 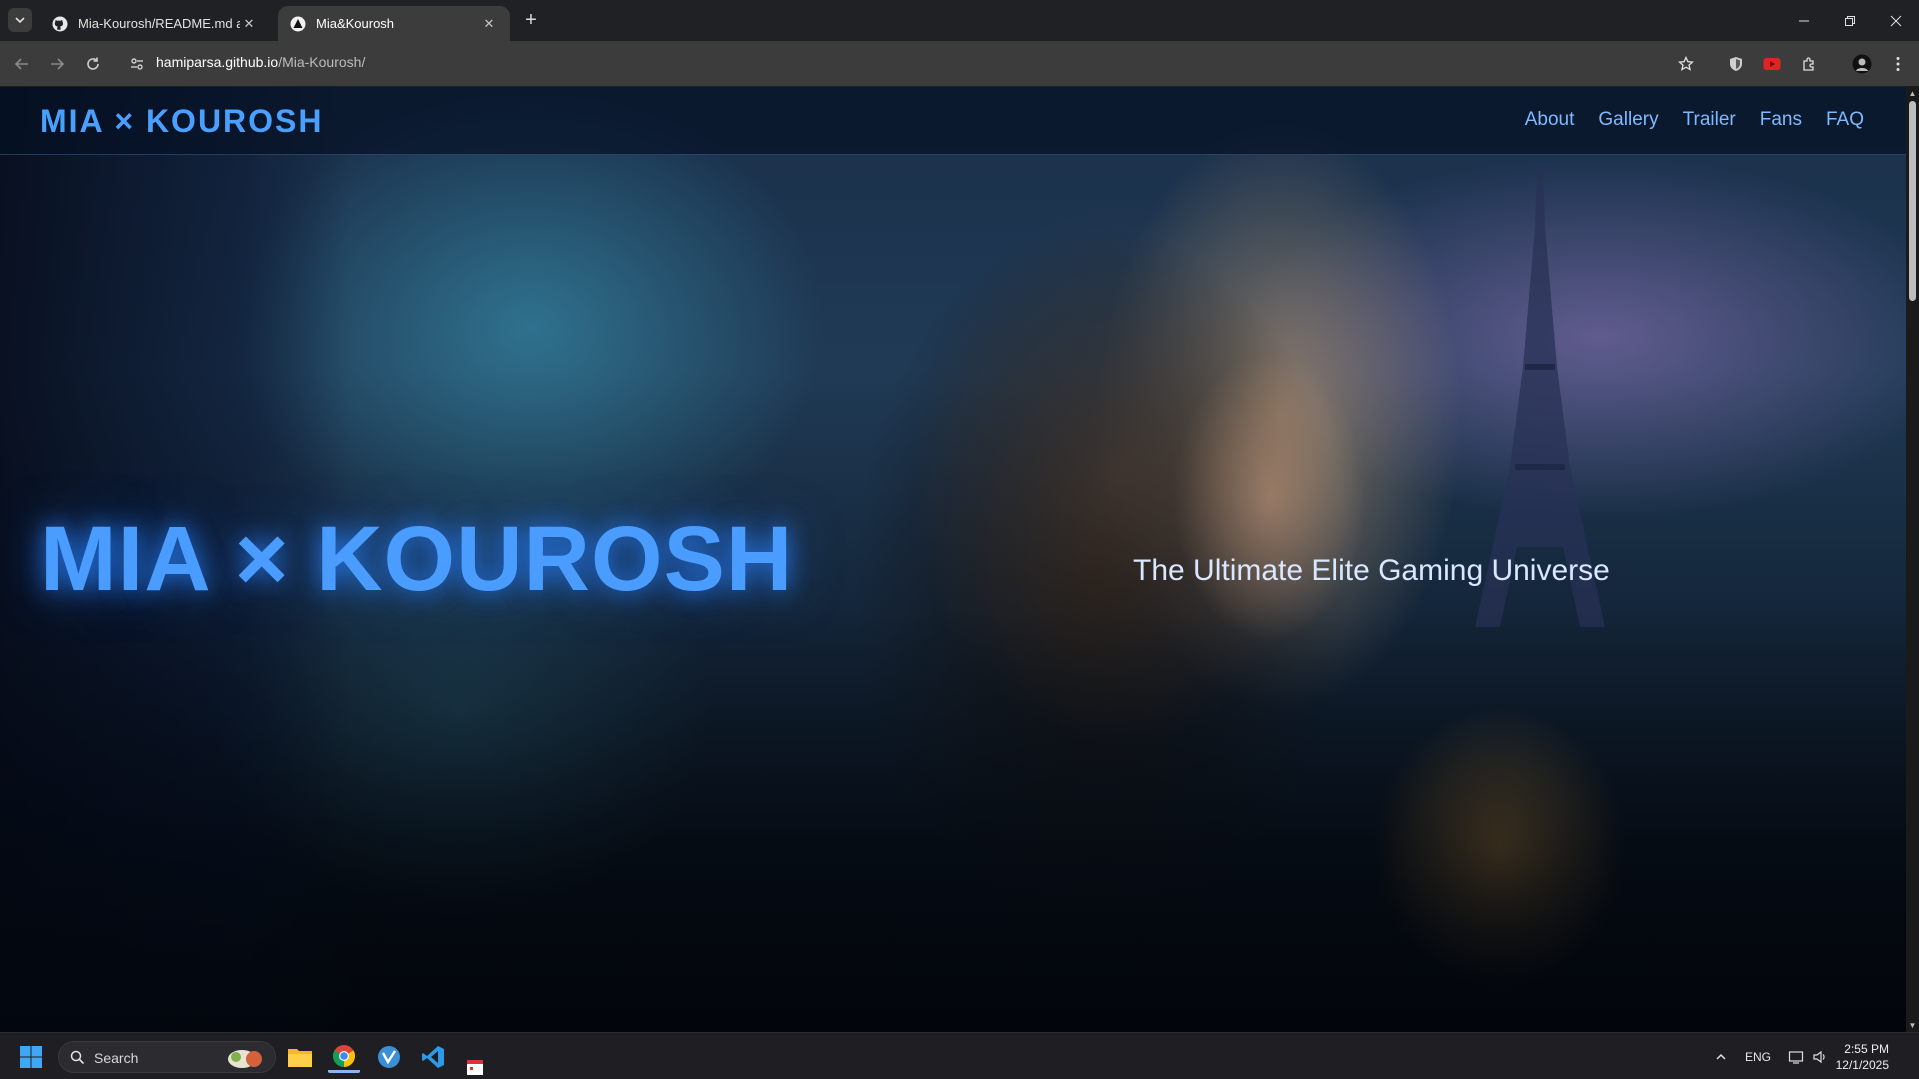 I want to click on scroll-down-icon: ▼, so click(x=1912, y=1025).